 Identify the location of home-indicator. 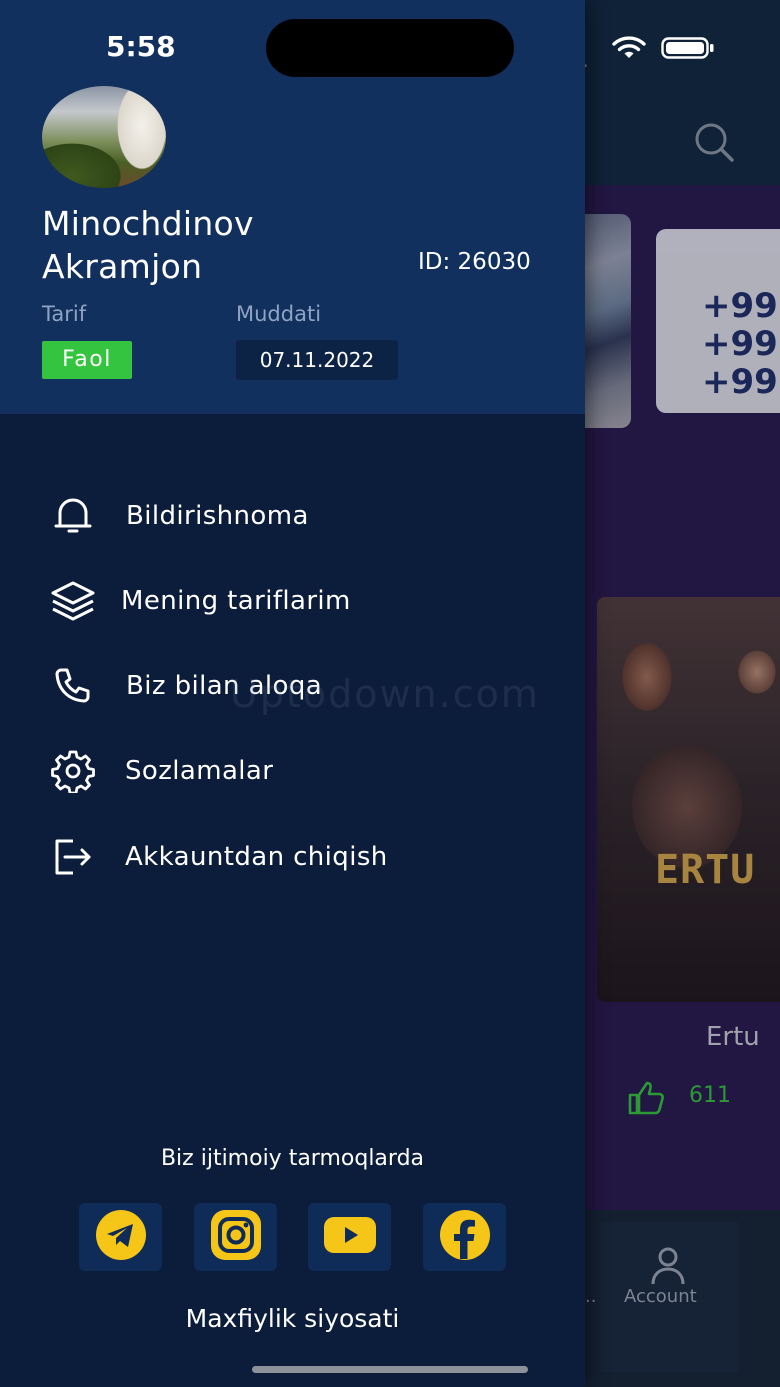
(390, 1369).